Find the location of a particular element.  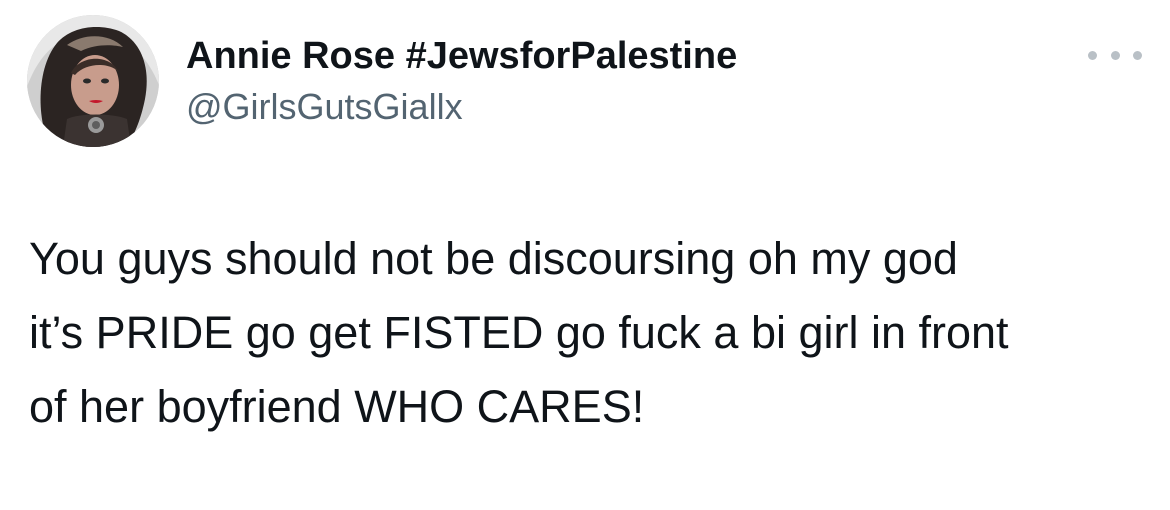

tweet-text-line: of her boyfriend WHO CARES! is located at coordinates (337, 406).